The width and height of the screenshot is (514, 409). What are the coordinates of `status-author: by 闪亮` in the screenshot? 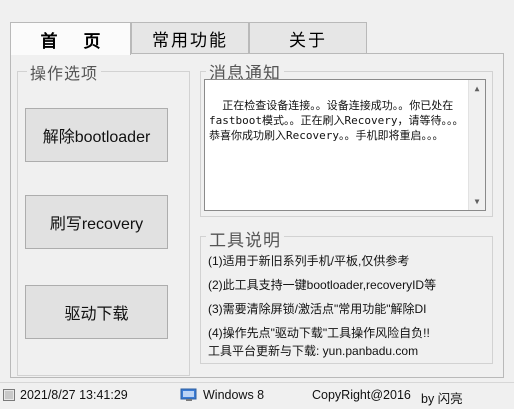 It's located at (442, 399).